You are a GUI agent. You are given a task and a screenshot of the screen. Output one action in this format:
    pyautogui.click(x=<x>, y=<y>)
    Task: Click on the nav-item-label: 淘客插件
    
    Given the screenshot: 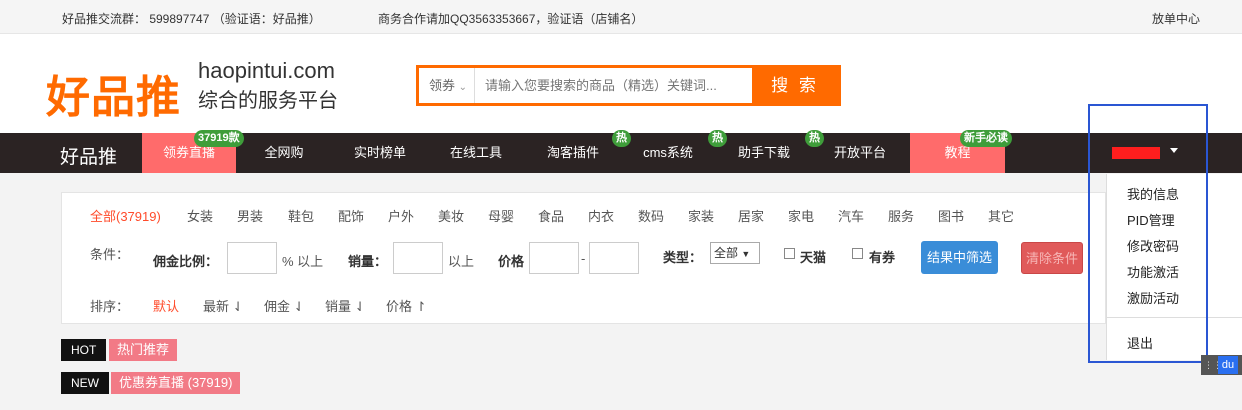 What is the action you would take?
    pyautogui.click(x=572, y=152)
    